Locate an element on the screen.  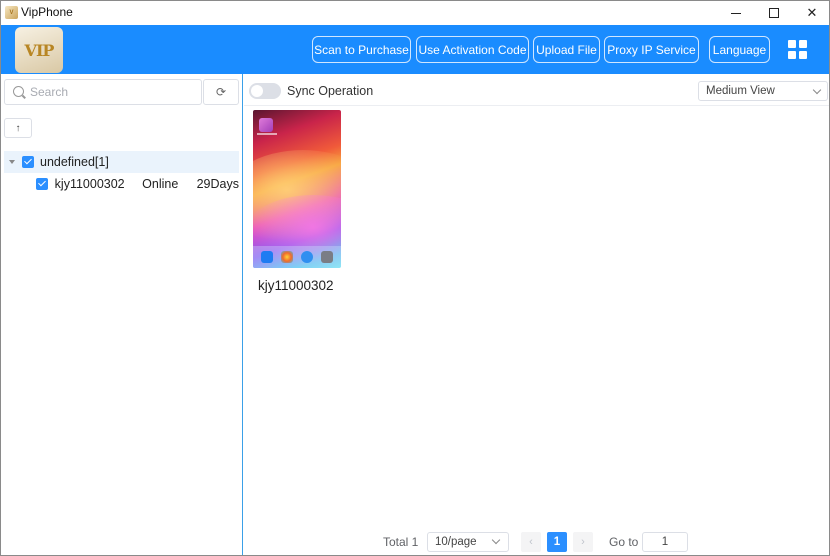
page-size-select: 10/page is located at coordinates (468, 542).